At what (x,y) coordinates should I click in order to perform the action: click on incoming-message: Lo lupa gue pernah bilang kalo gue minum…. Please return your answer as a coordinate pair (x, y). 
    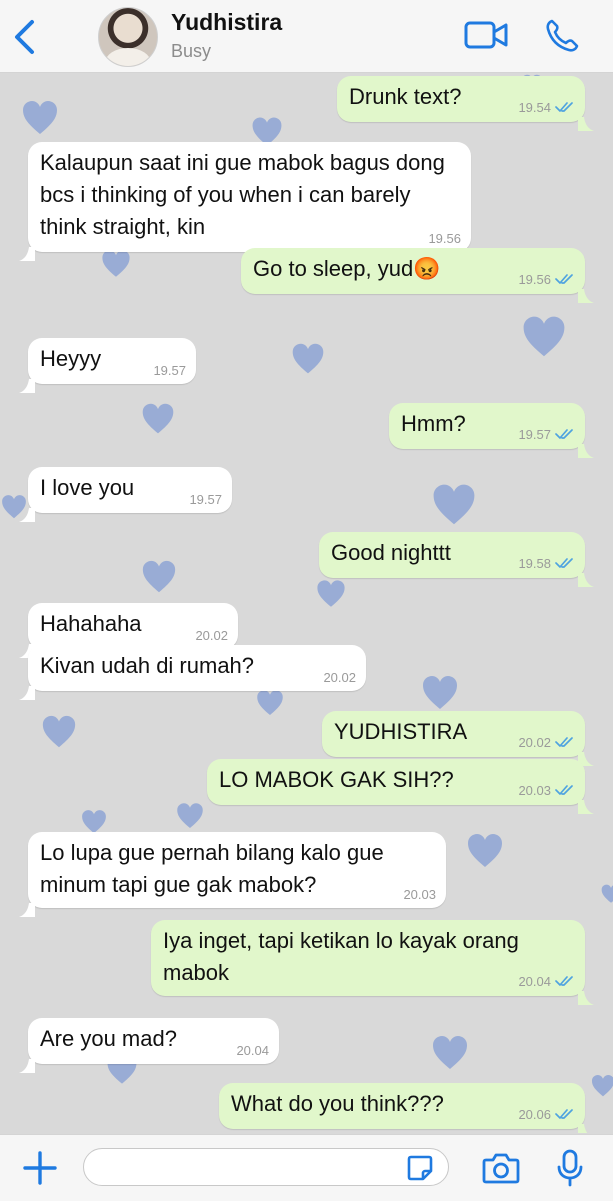
    Looking at the image, I should click on (232, 874).